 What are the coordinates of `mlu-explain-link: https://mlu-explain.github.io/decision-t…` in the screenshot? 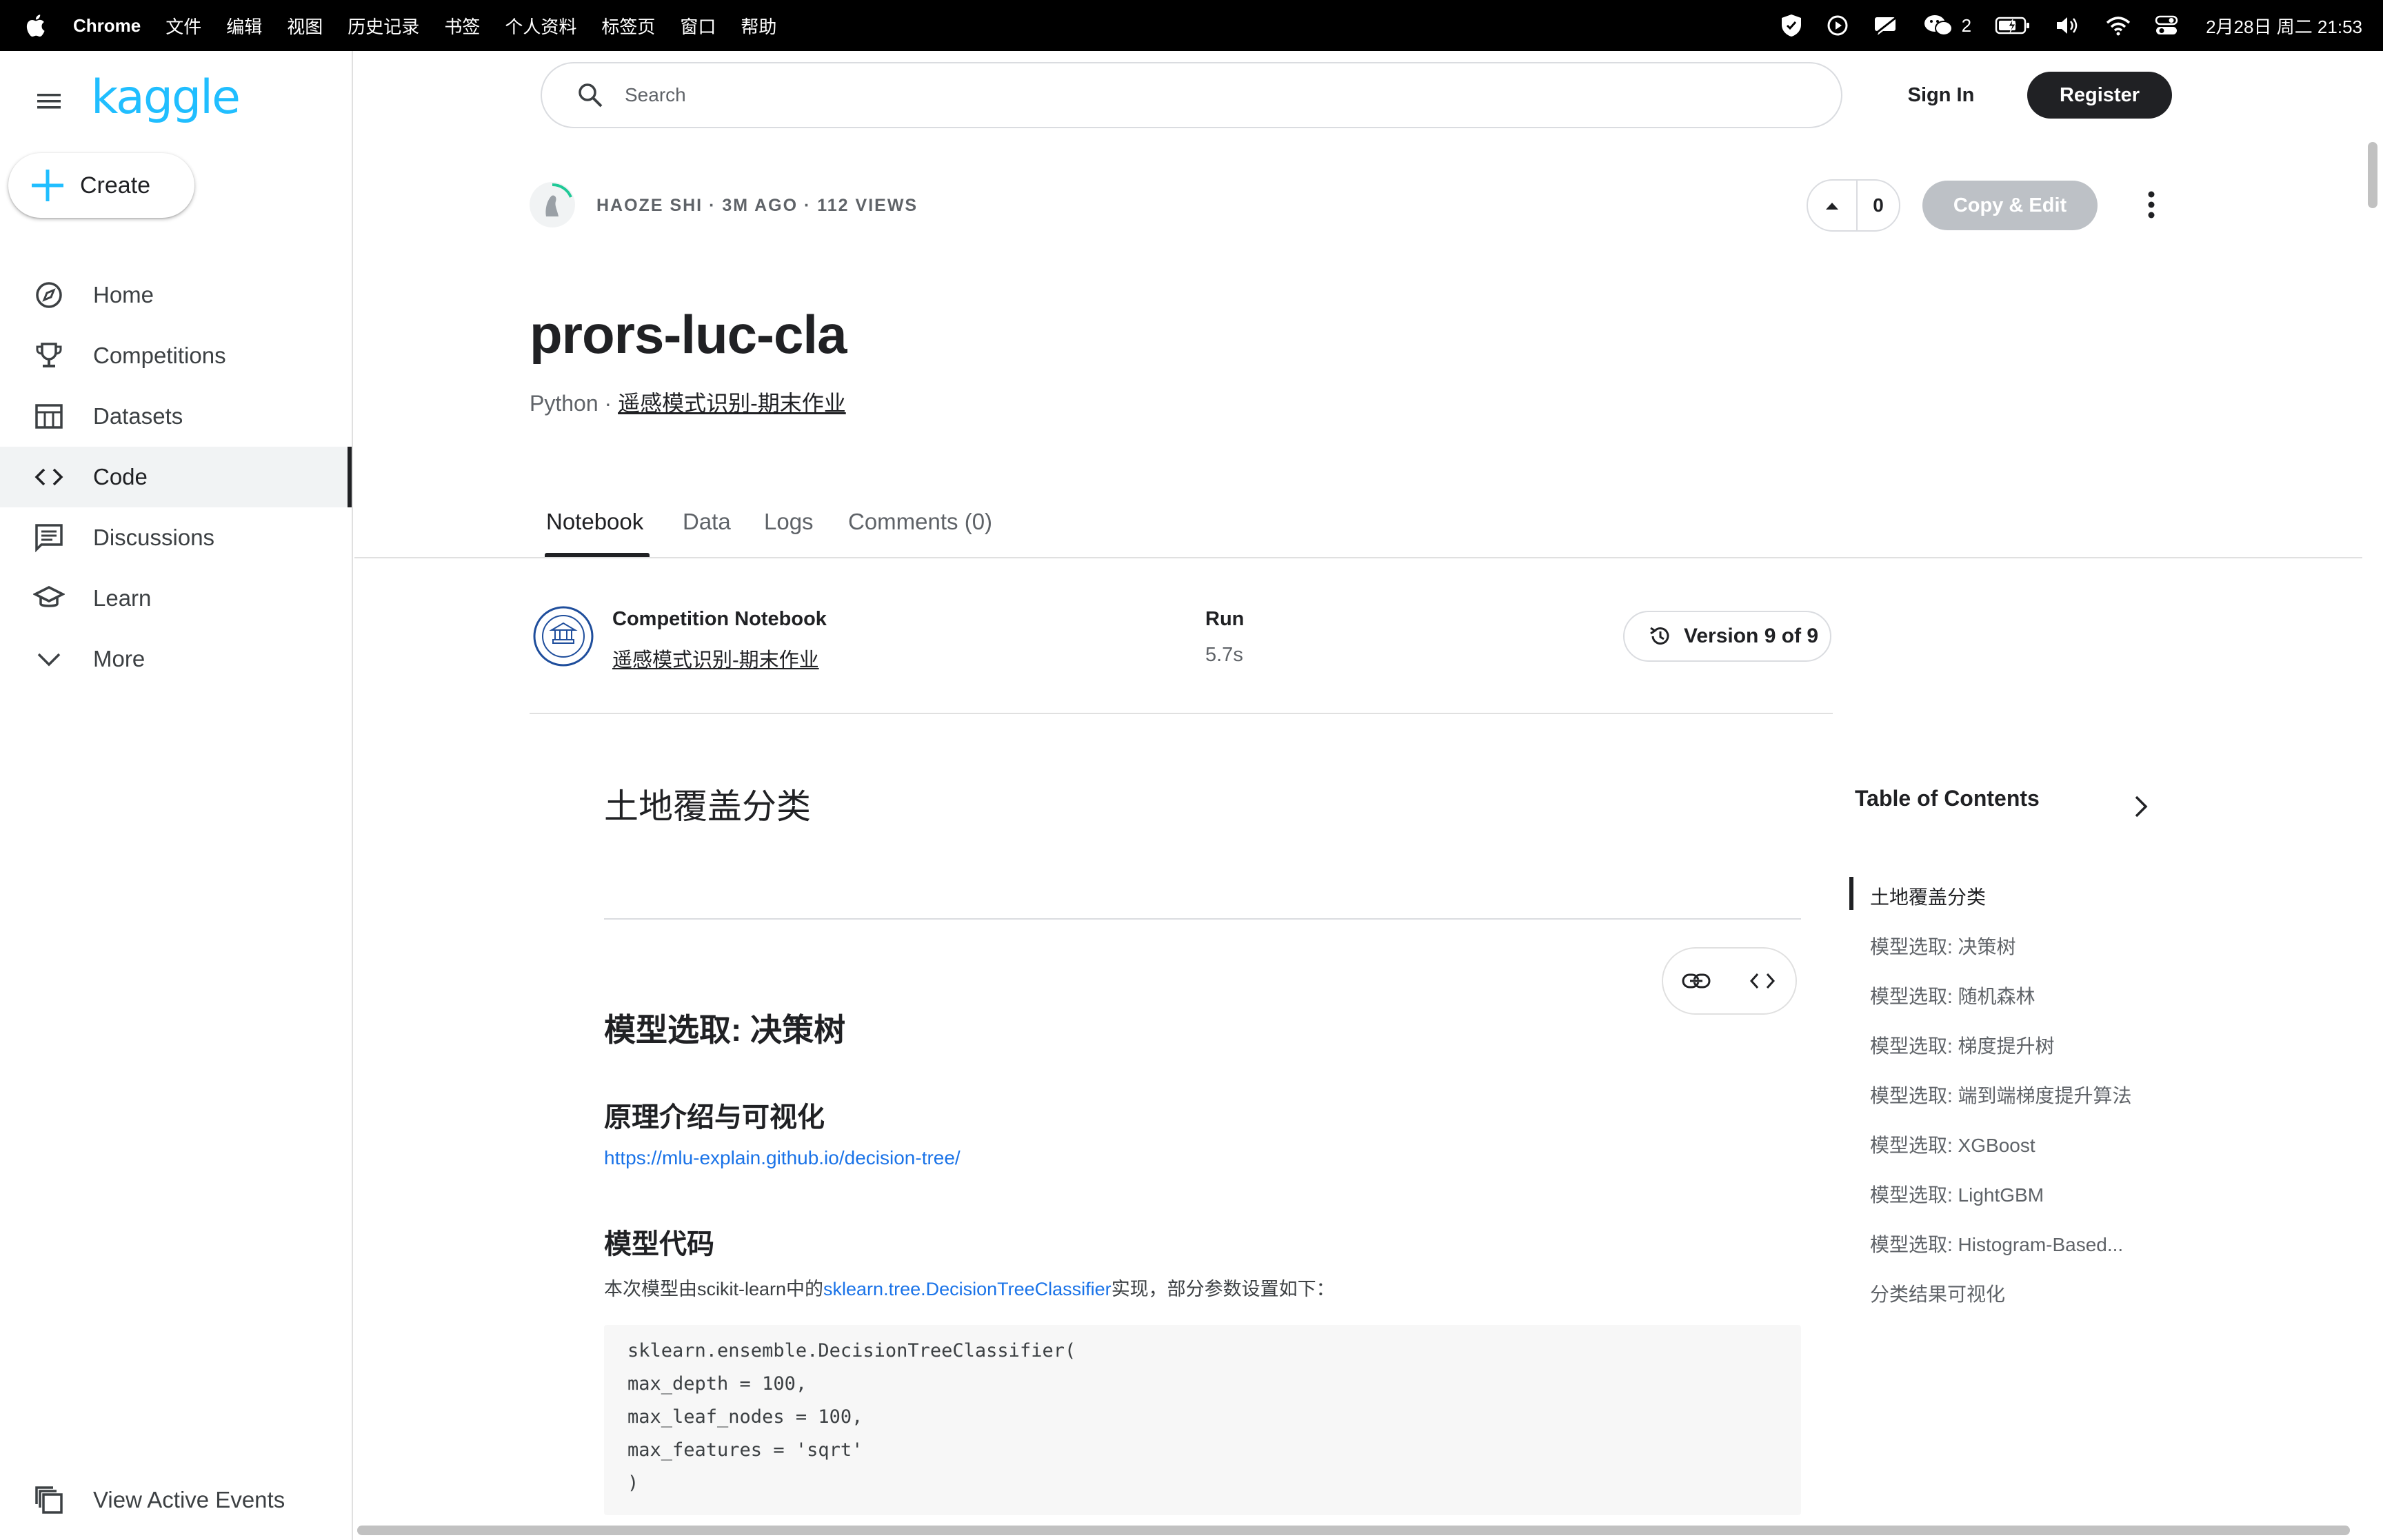 It's located at (782, 1158).